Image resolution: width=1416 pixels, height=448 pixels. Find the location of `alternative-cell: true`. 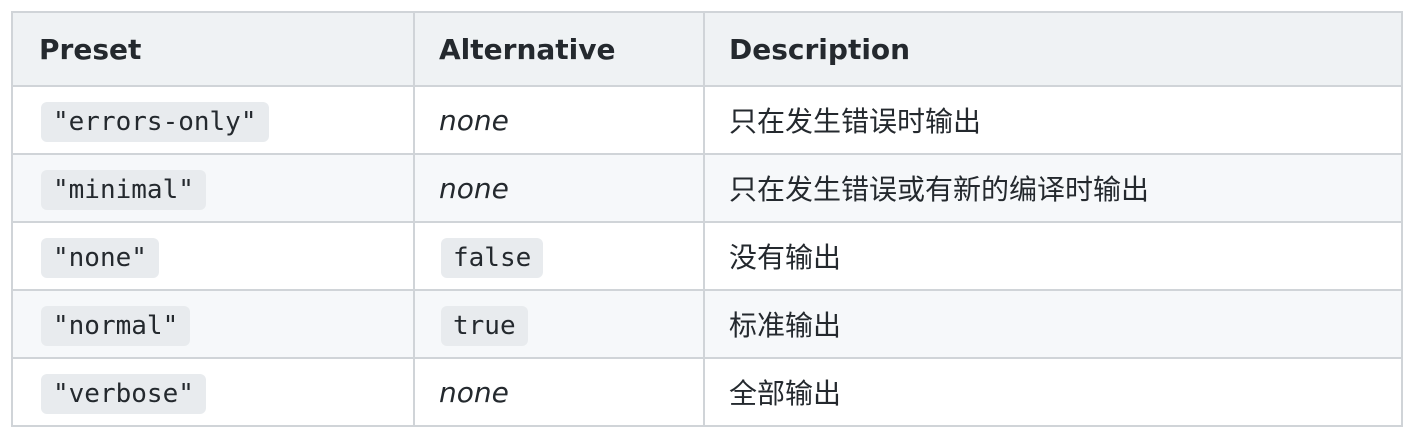

alternative-cell: true is located at coordinates (559, 324).